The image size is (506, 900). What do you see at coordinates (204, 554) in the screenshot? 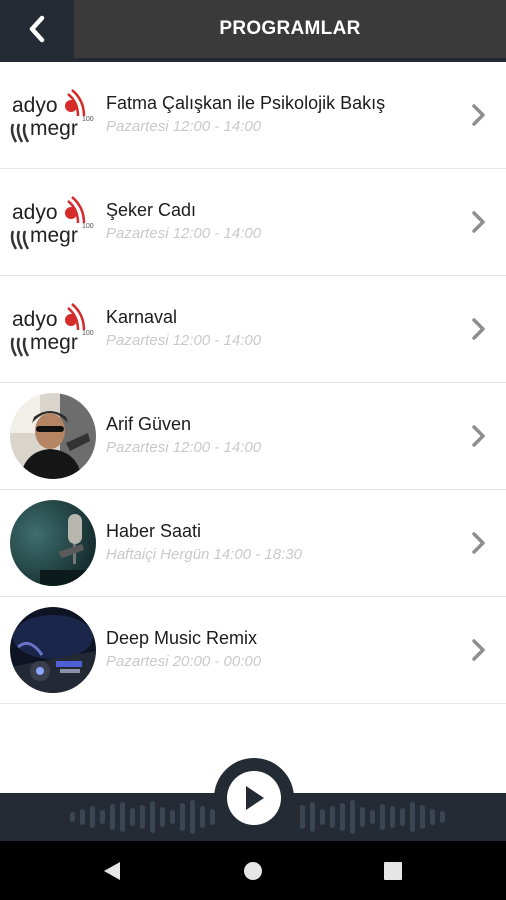
I see `program-time: Haftaiçi Hergün 14:00 - 18:30` at bounding box center [204, 554].